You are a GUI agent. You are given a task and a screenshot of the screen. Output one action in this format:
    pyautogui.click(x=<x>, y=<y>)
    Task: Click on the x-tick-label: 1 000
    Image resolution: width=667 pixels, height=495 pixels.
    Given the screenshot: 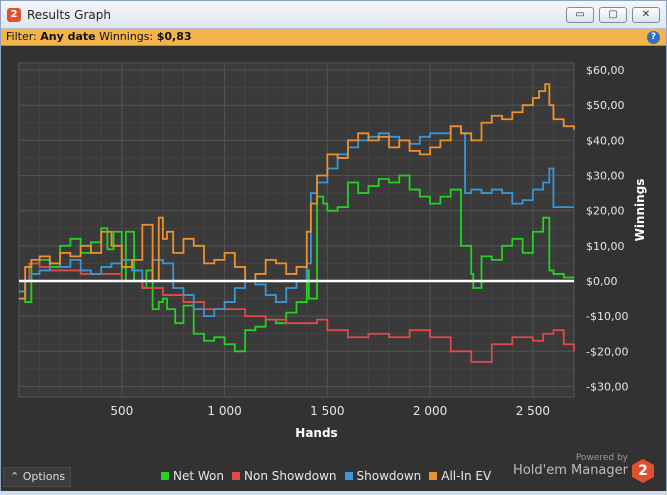 What is the action you would take?
    pyautogui.click(x=224, y=411)
    